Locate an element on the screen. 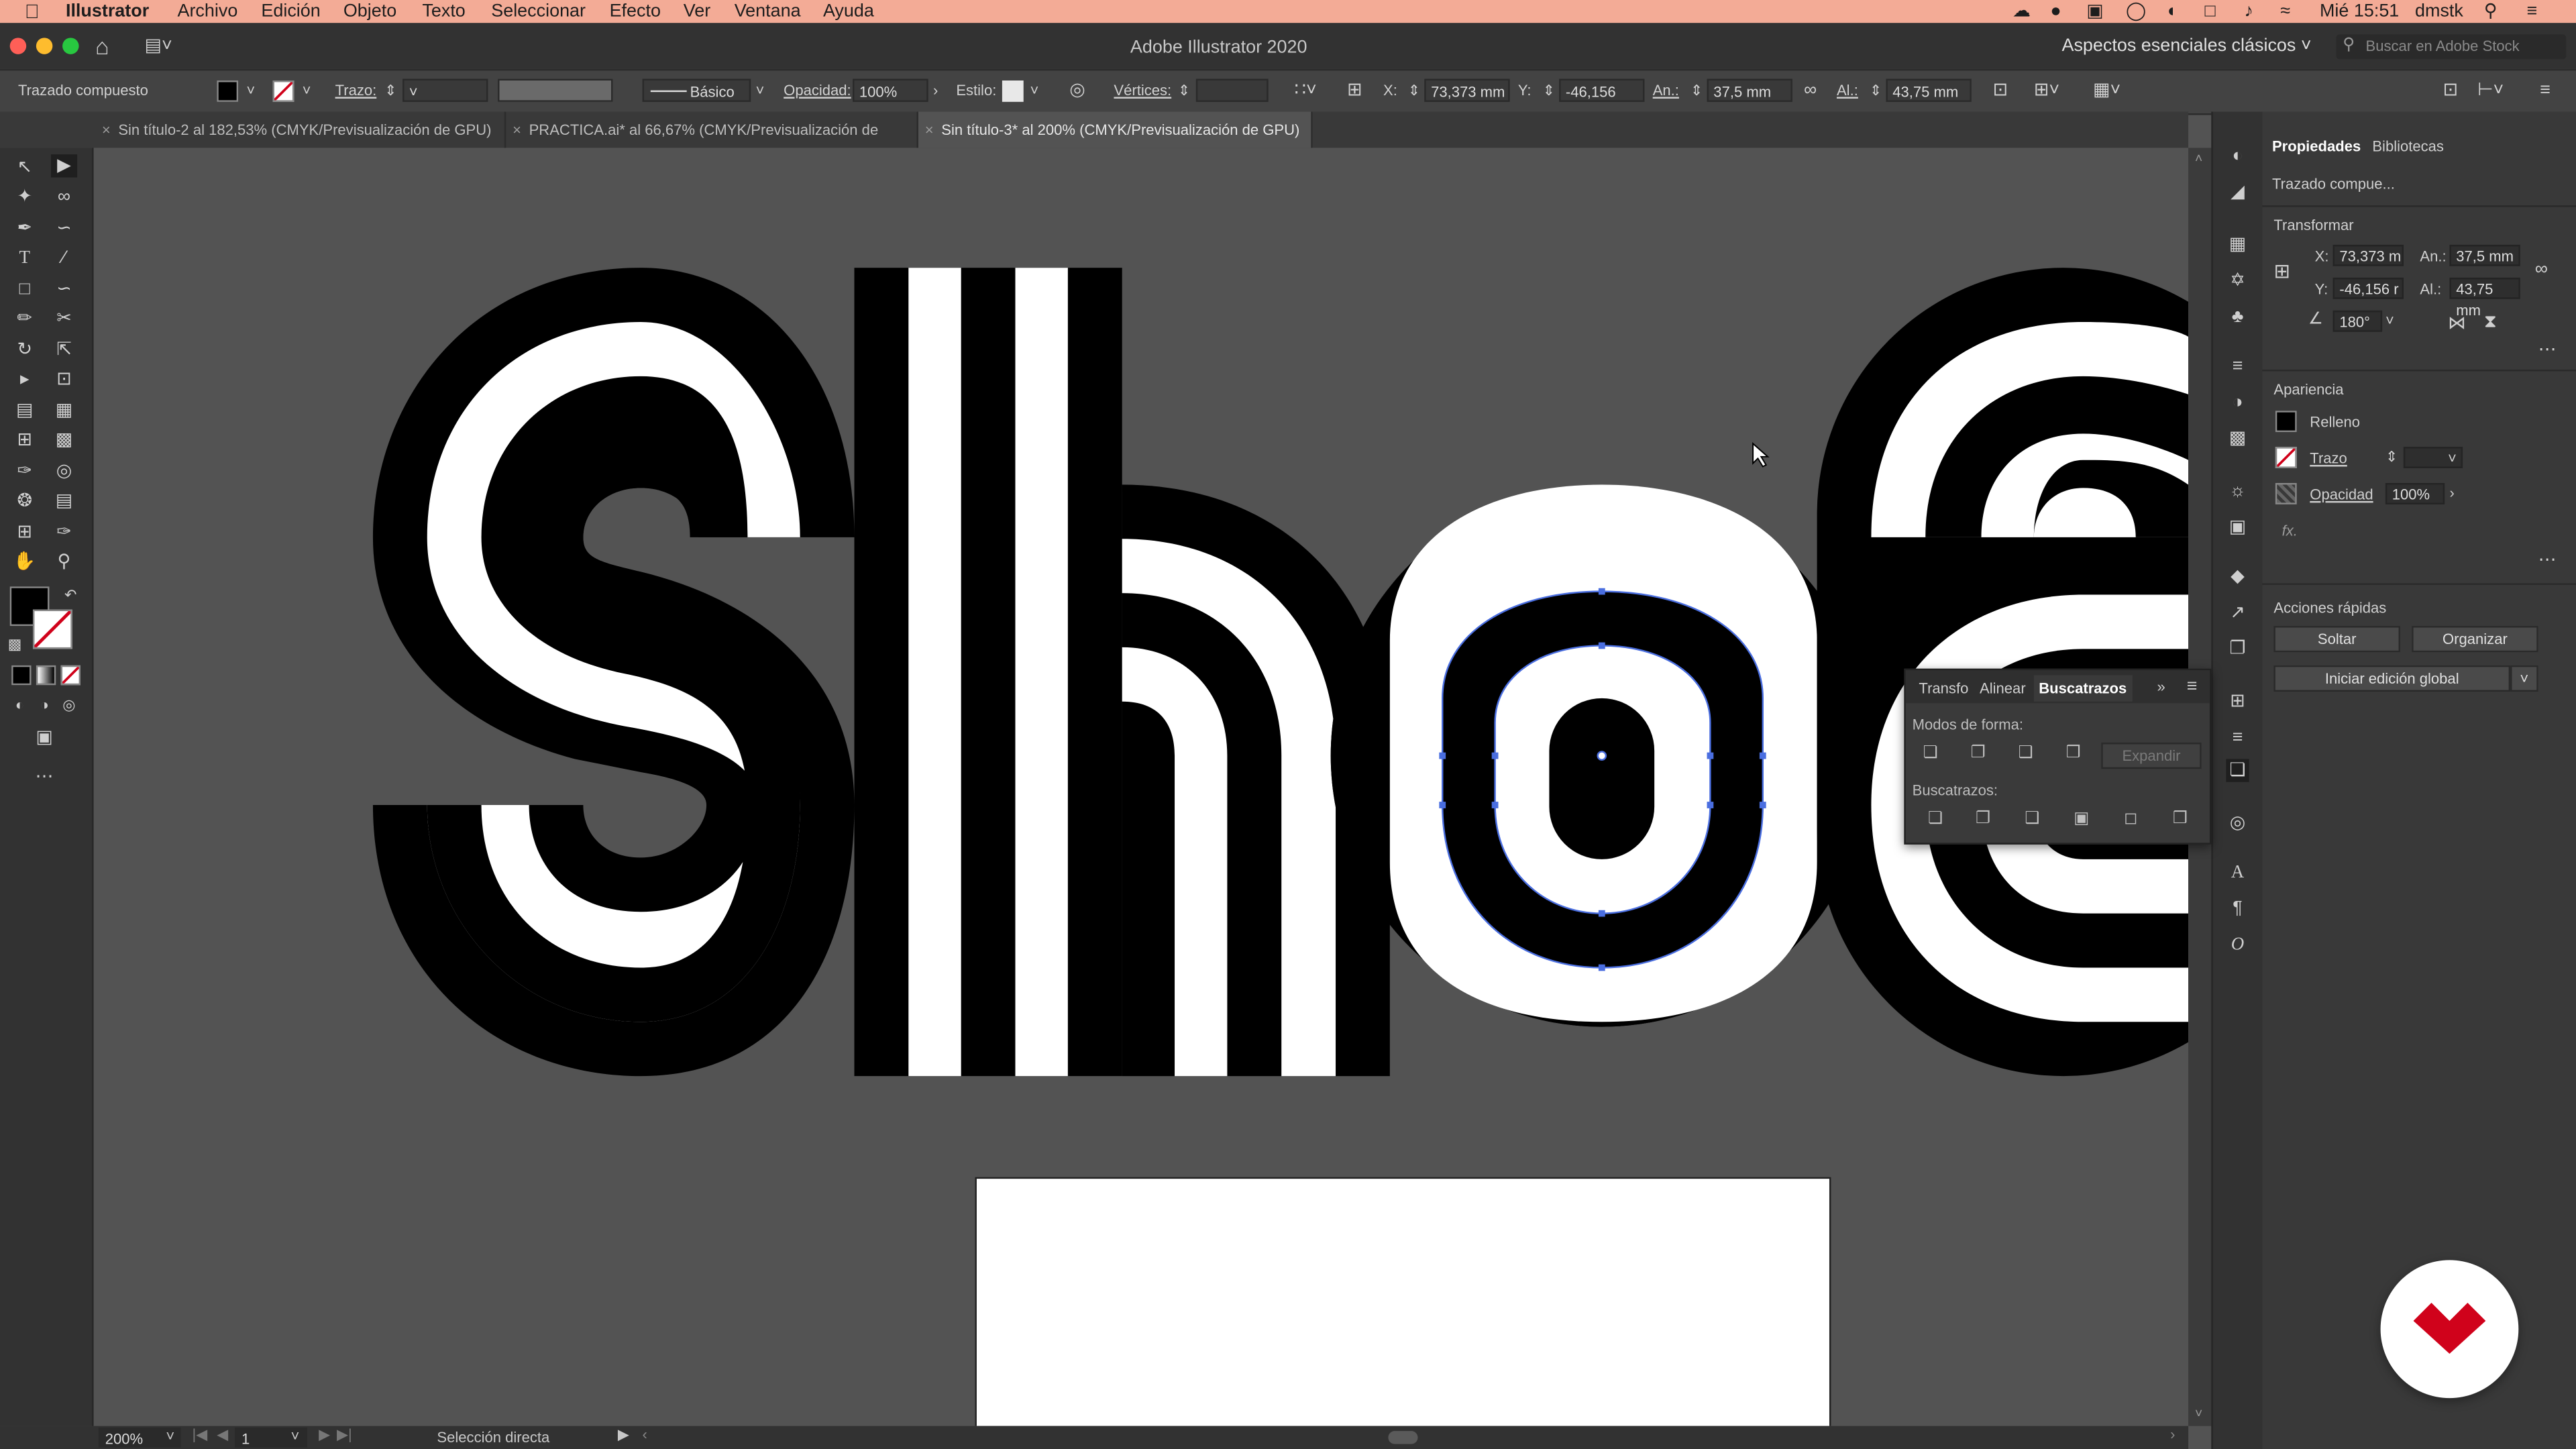 This screenshot has width=2576, height=1449. status-menu-icon: ▶ is located at coordinates (623, 1435).